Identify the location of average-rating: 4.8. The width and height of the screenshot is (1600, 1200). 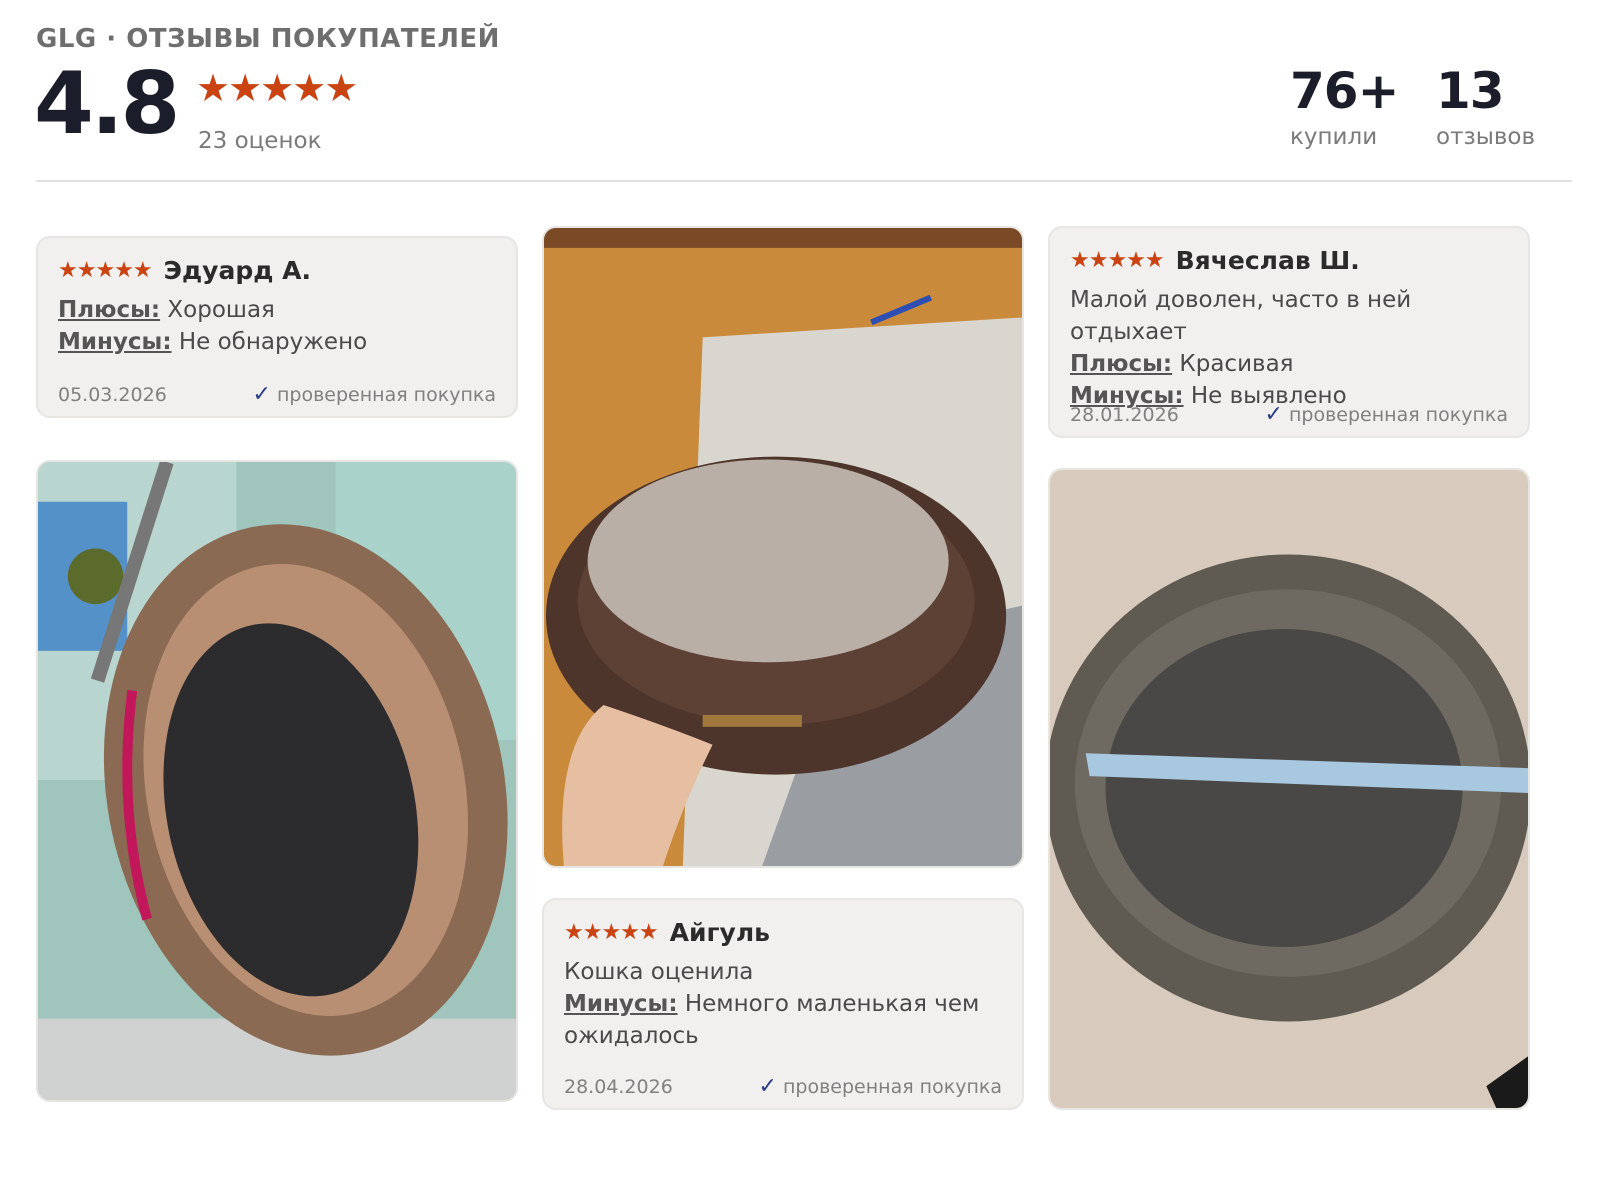
(107, 104).